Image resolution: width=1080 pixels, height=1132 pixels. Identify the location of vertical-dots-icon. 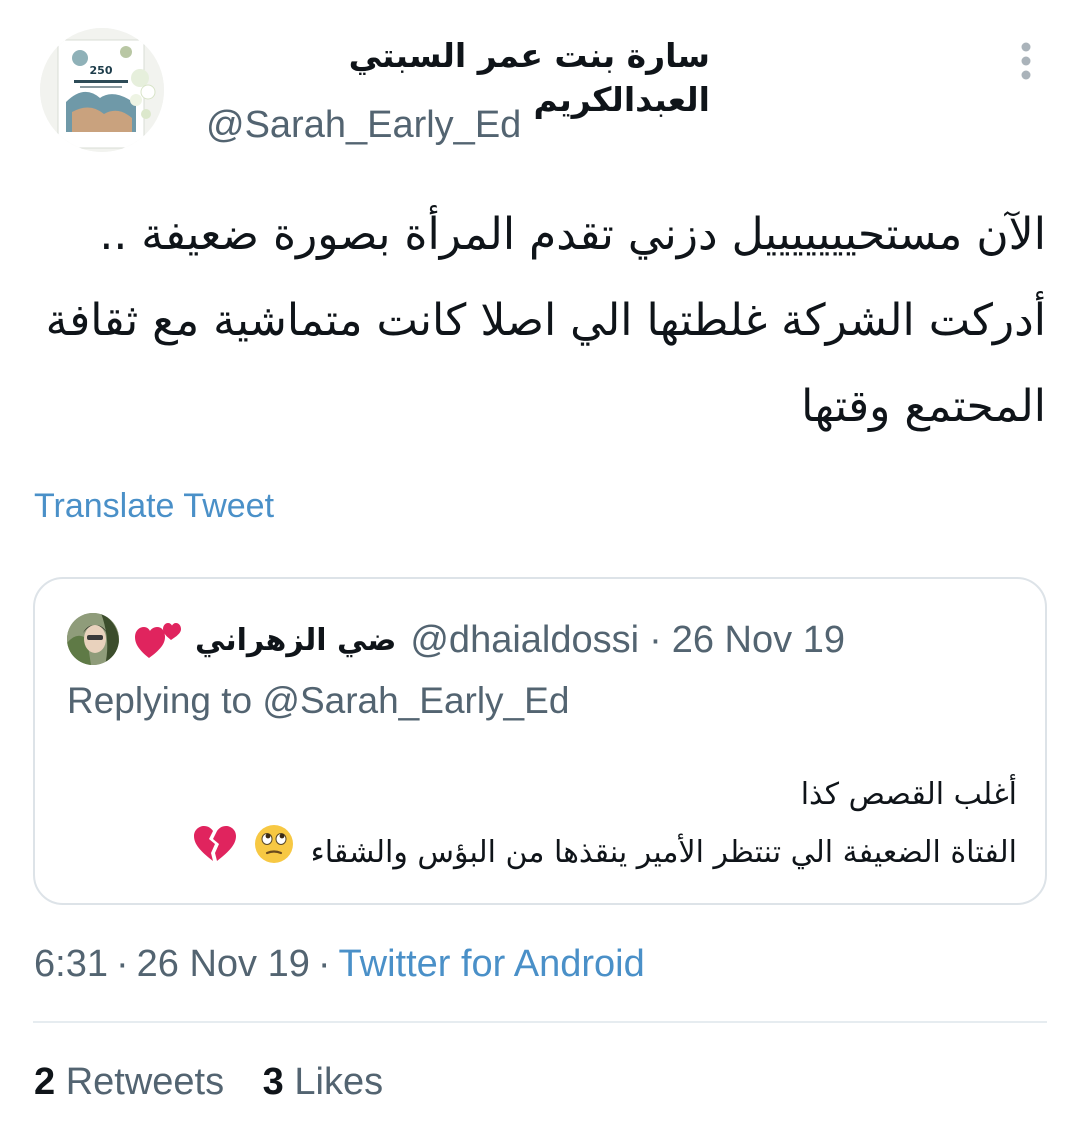
(1026, 61).